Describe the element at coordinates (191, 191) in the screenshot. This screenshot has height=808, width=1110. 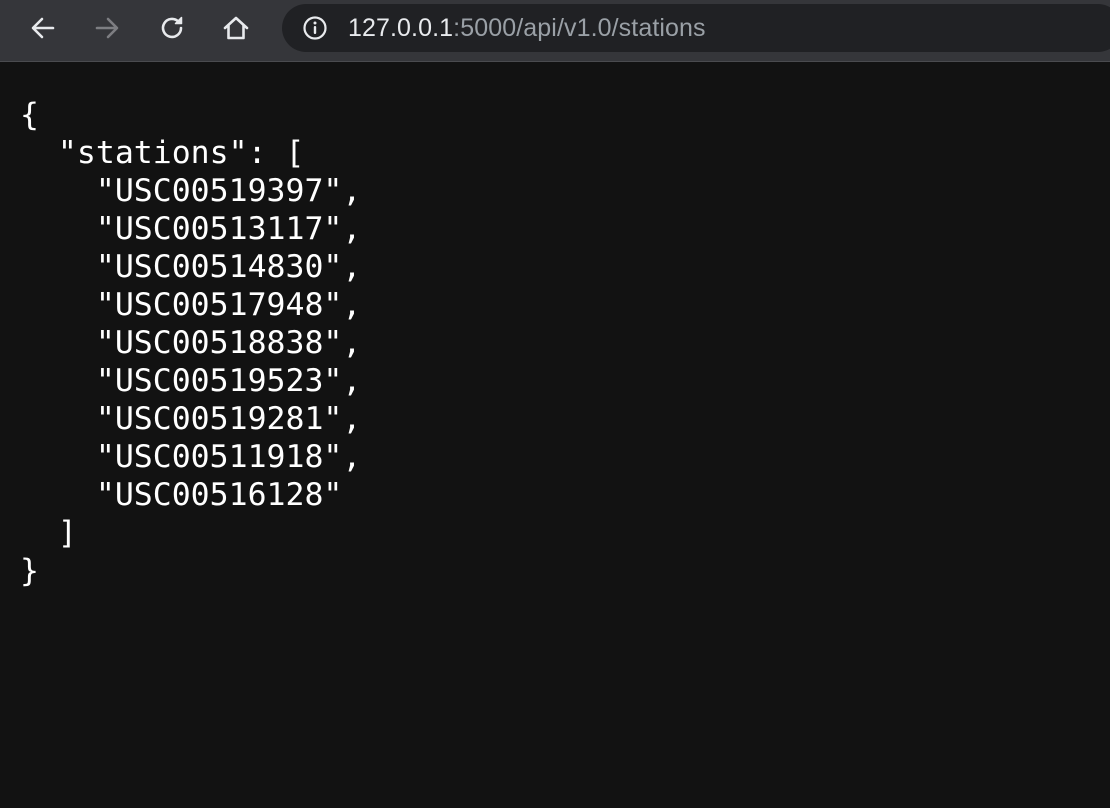
I see `json-line: "USC00519397",` at that location.